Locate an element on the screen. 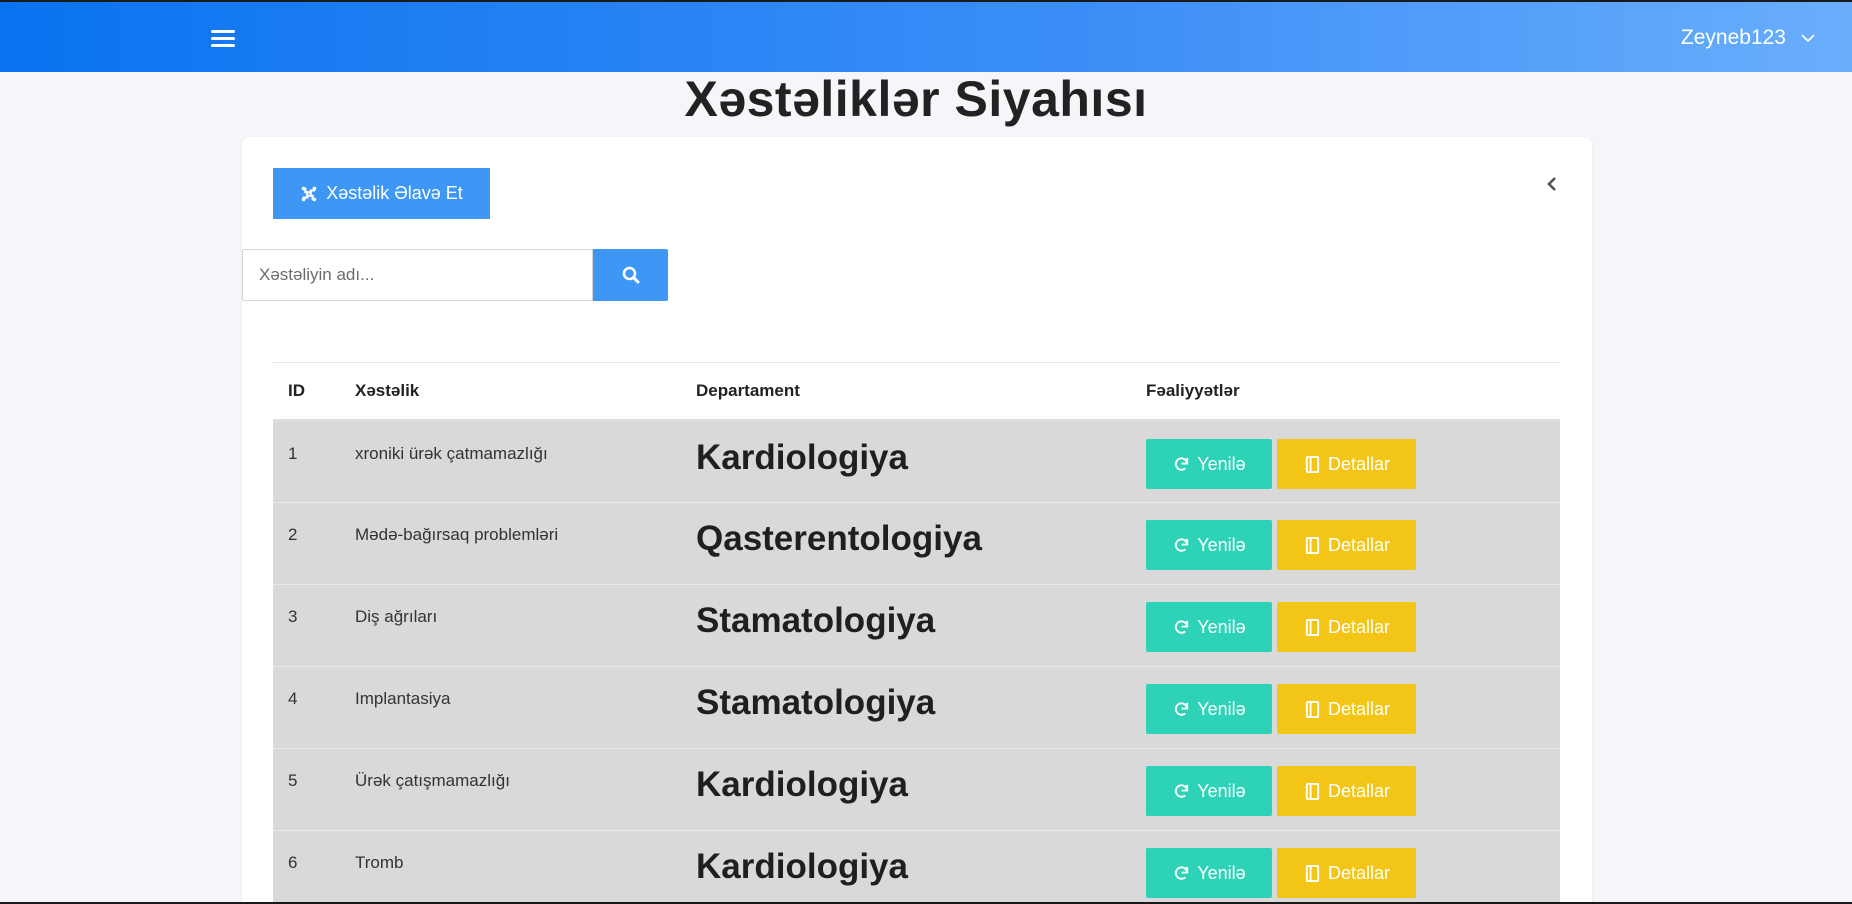  row-disease-name: Tromb is located at coordinates (379, 862).